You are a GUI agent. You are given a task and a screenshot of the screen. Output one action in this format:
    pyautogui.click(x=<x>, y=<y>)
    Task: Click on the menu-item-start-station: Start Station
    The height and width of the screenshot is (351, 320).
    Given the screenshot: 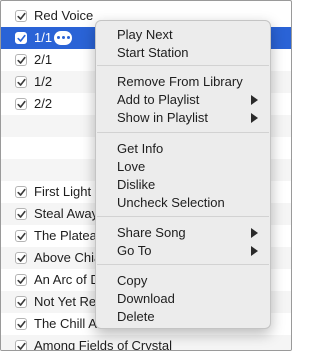 What is the action you would take?
    pyautogui.click(x=183, y=53)
    